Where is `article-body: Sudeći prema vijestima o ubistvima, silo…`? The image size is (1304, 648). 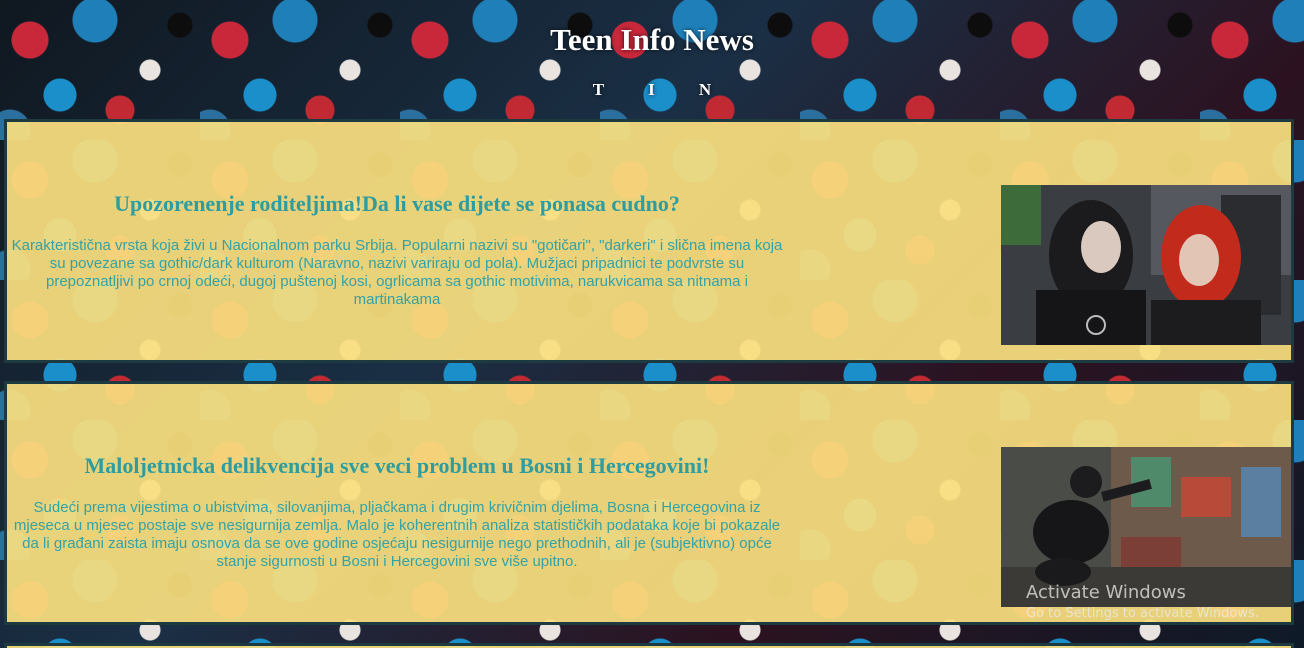
article-body: Sudeći prema vijestima o ubistvima, silo… is located at coordinates (397, 534).